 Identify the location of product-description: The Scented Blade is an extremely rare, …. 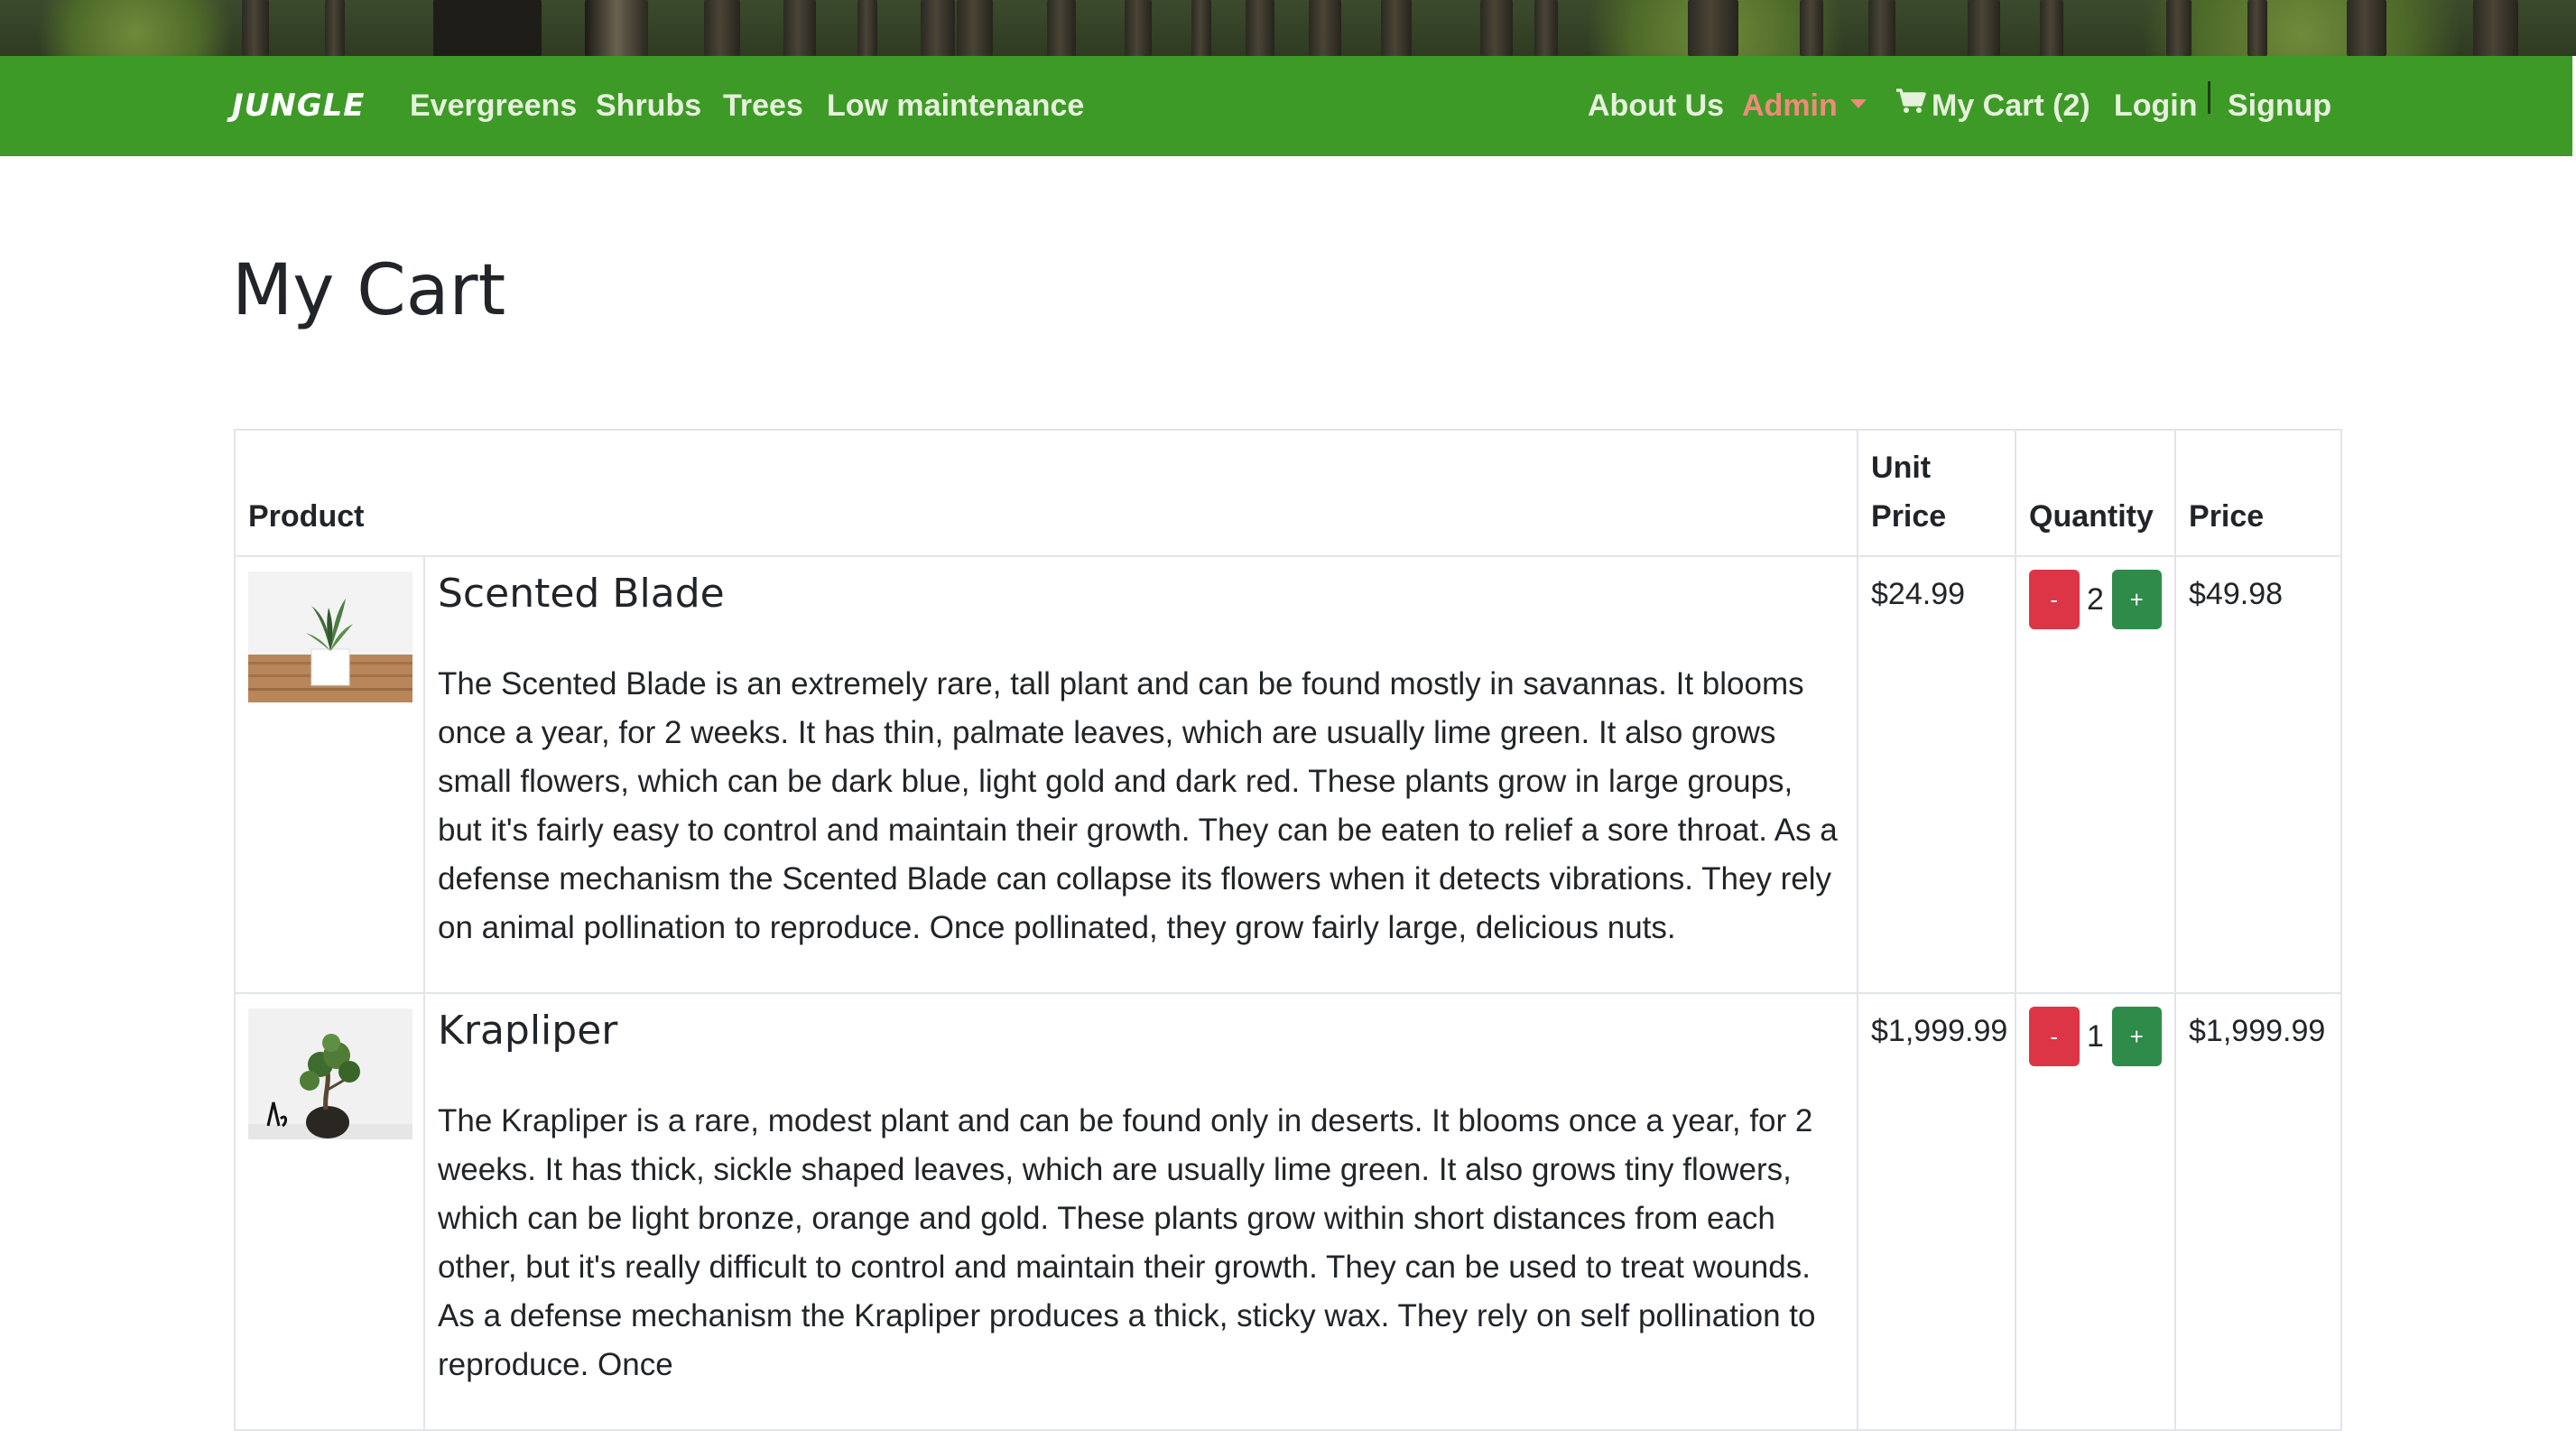
(1138, 805).